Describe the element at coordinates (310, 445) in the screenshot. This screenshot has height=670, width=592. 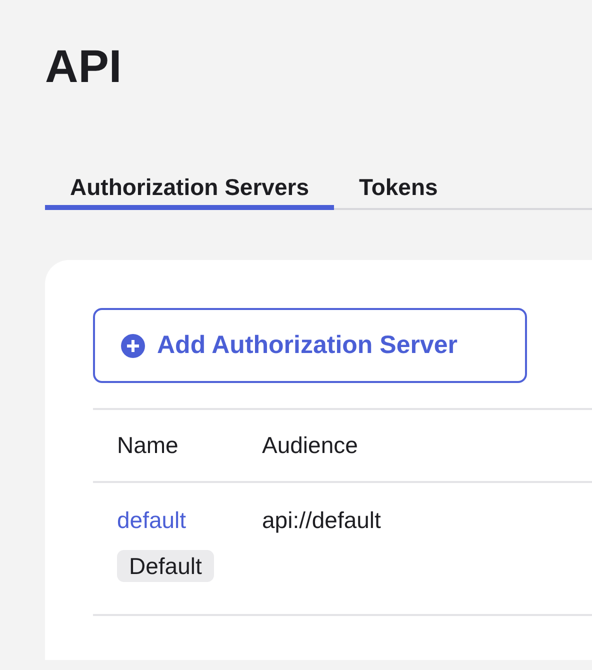
I see `column-header: Audience` at that location.